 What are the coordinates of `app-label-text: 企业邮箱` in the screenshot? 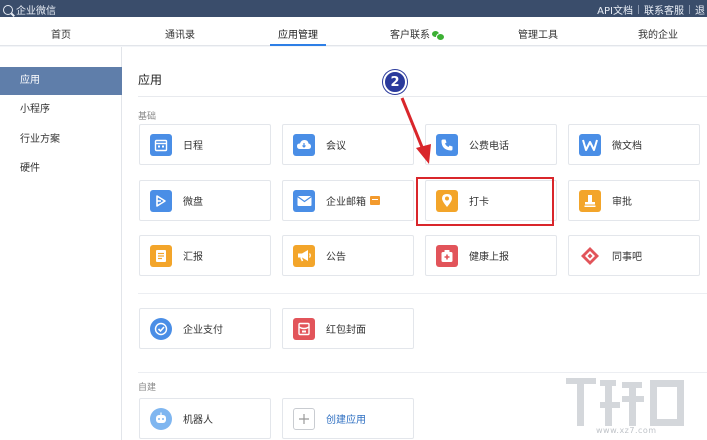 It's located at (346, 202).